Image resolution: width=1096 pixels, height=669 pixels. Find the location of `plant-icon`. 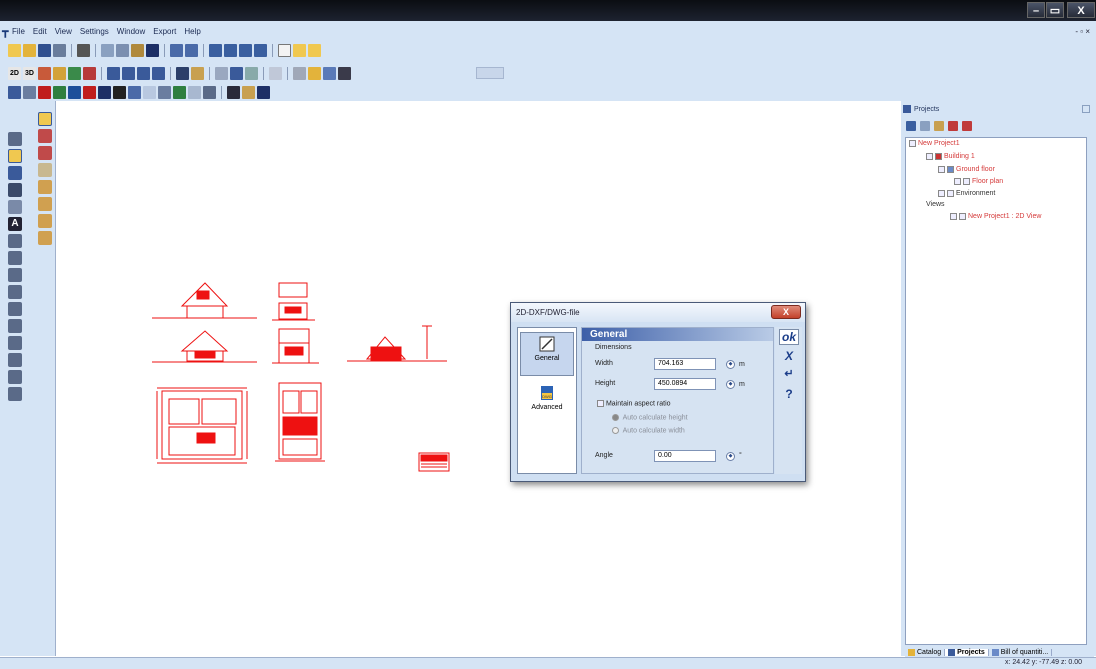

plant-icon is located at coordinates (74, 73).